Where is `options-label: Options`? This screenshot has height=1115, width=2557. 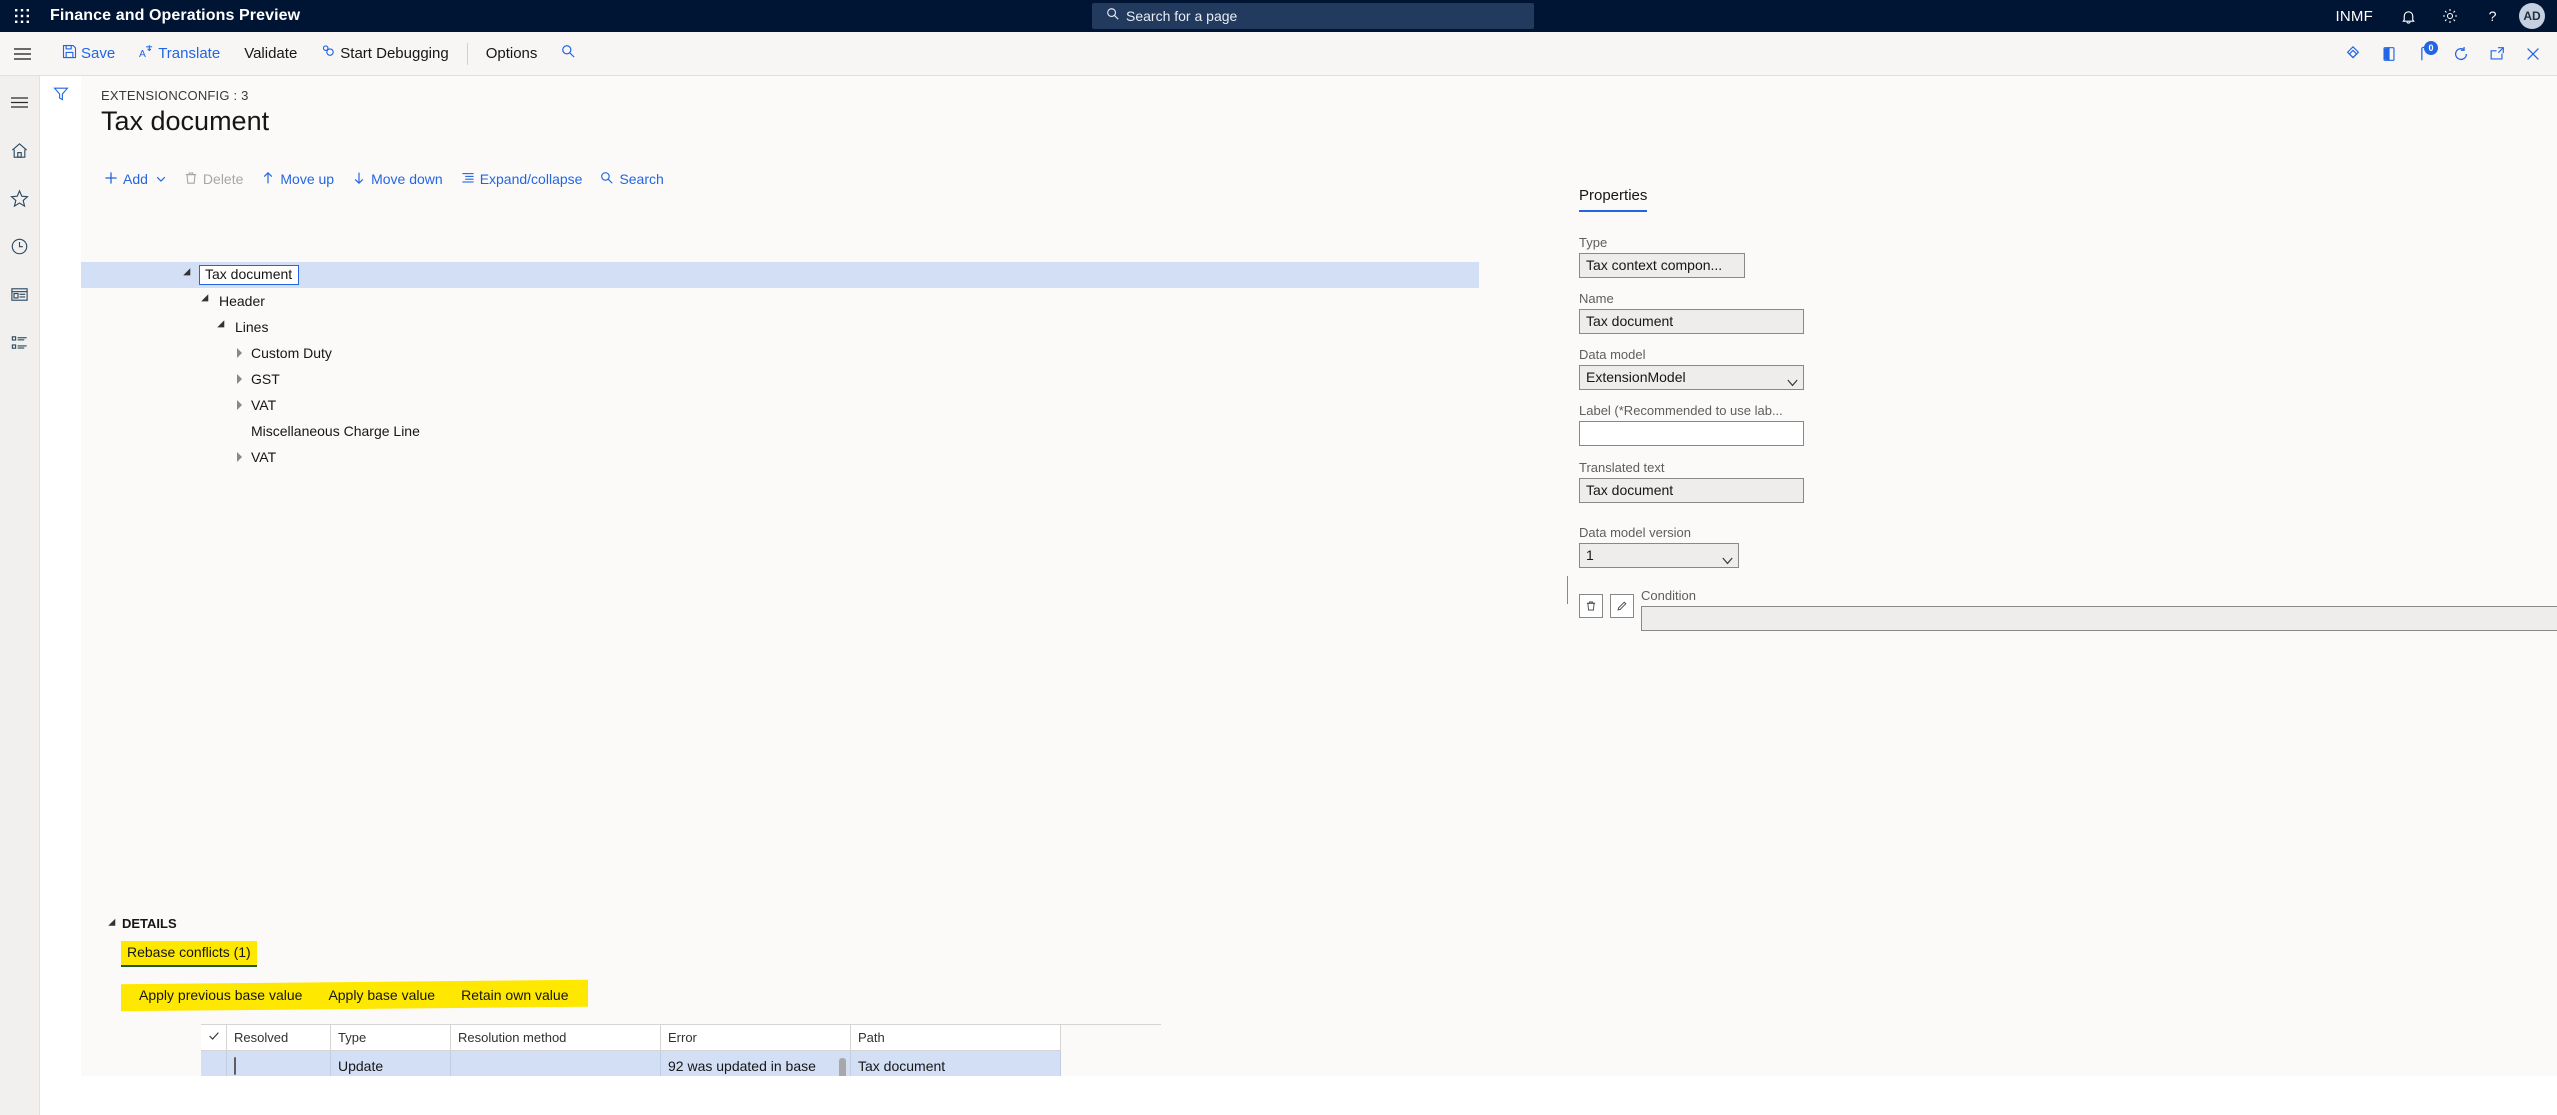 options-label: Options is located at coordinates (511, 53).